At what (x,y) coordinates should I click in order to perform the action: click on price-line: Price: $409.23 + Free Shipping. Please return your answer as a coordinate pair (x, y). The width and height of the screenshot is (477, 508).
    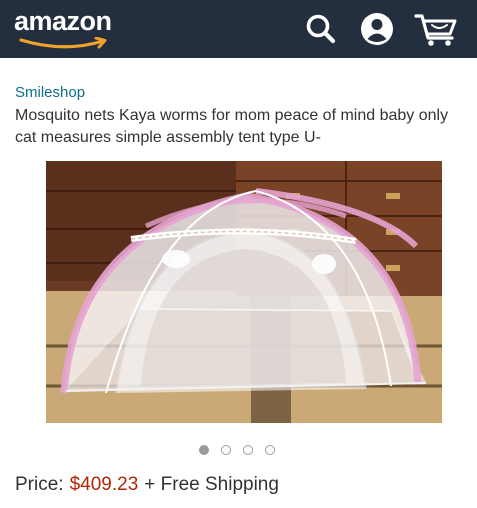
    Looking at the image, I should click on (147, 485).